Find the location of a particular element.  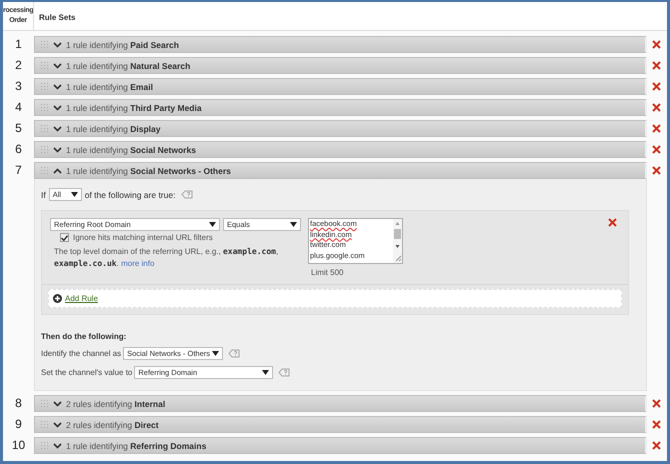

rule-set-header: 1 rule identifying Display is located at coordinates (340, 128).